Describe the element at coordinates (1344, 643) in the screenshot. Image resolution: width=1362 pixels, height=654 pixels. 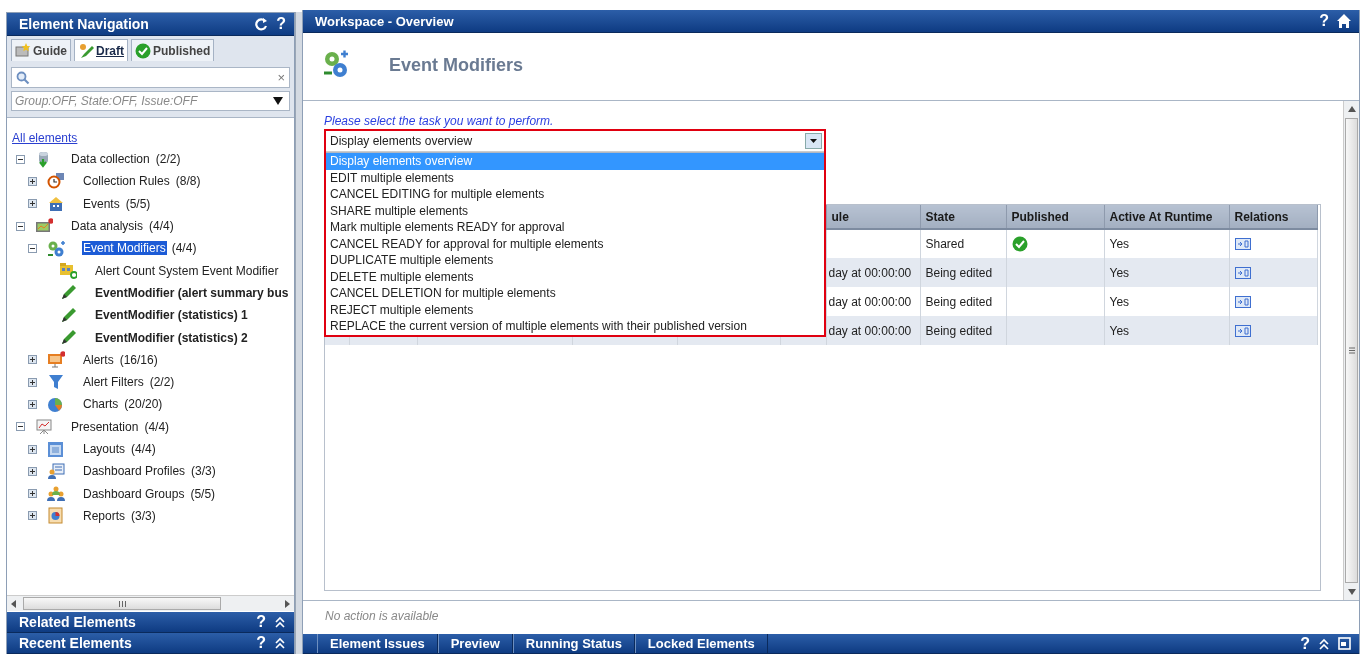
I see `maximize-icon` at that location.